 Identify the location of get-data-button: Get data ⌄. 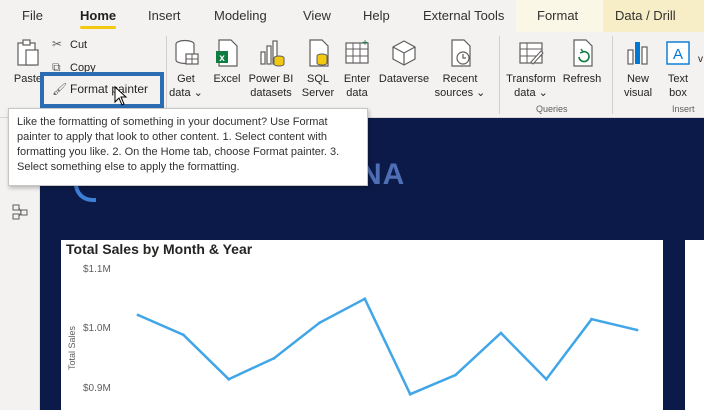
(186, 69).